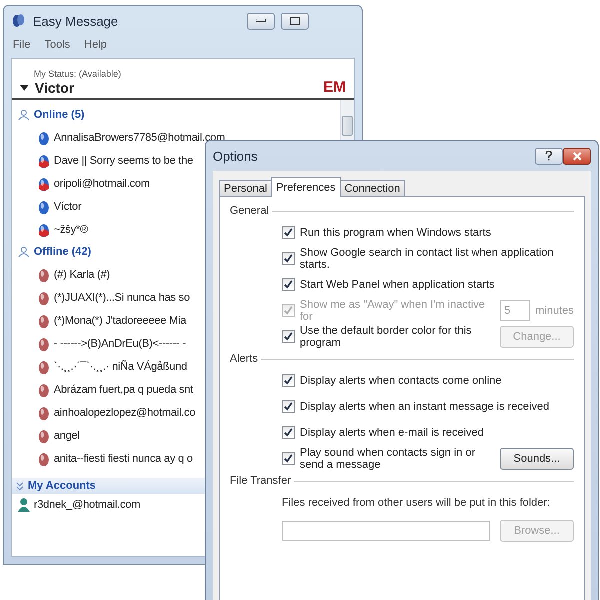 Image resolution: width=600 pixels, height=600 pixels. I want to click on contact-name: ~žšy*®, so click(71, 230).